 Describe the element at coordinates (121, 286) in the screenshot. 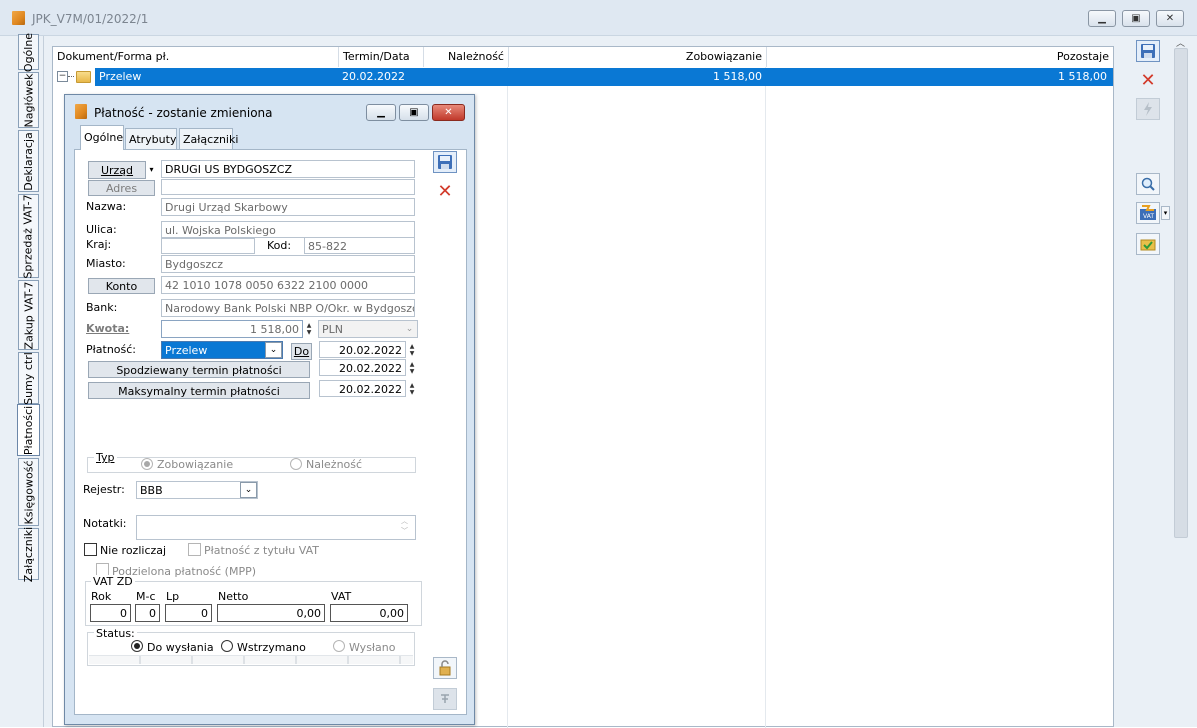

I see `konto-button: Konto` at that location.